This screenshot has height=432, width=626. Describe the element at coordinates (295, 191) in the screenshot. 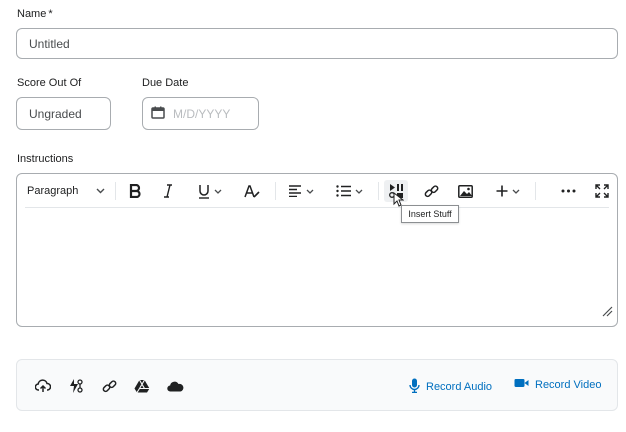

I see `align-left-icon` at that location.